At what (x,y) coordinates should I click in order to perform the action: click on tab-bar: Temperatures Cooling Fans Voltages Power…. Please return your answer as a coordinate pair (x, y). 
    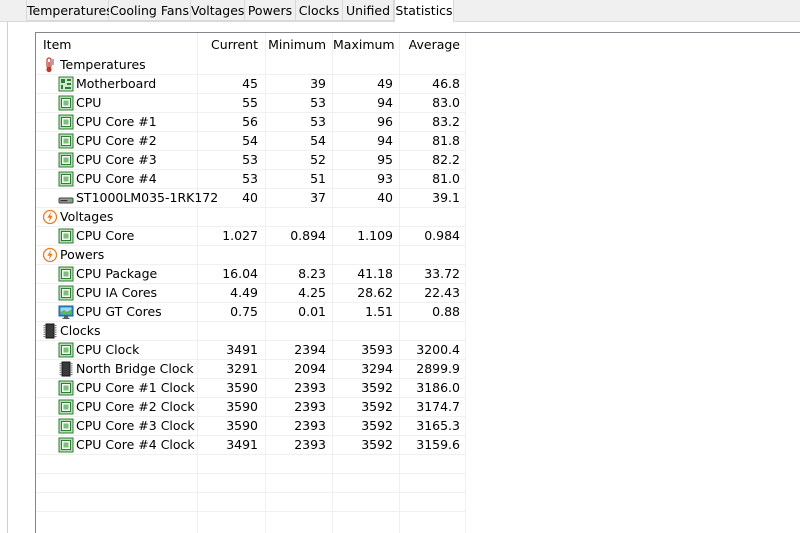
    Looking at the image, I should click on (400, 11).